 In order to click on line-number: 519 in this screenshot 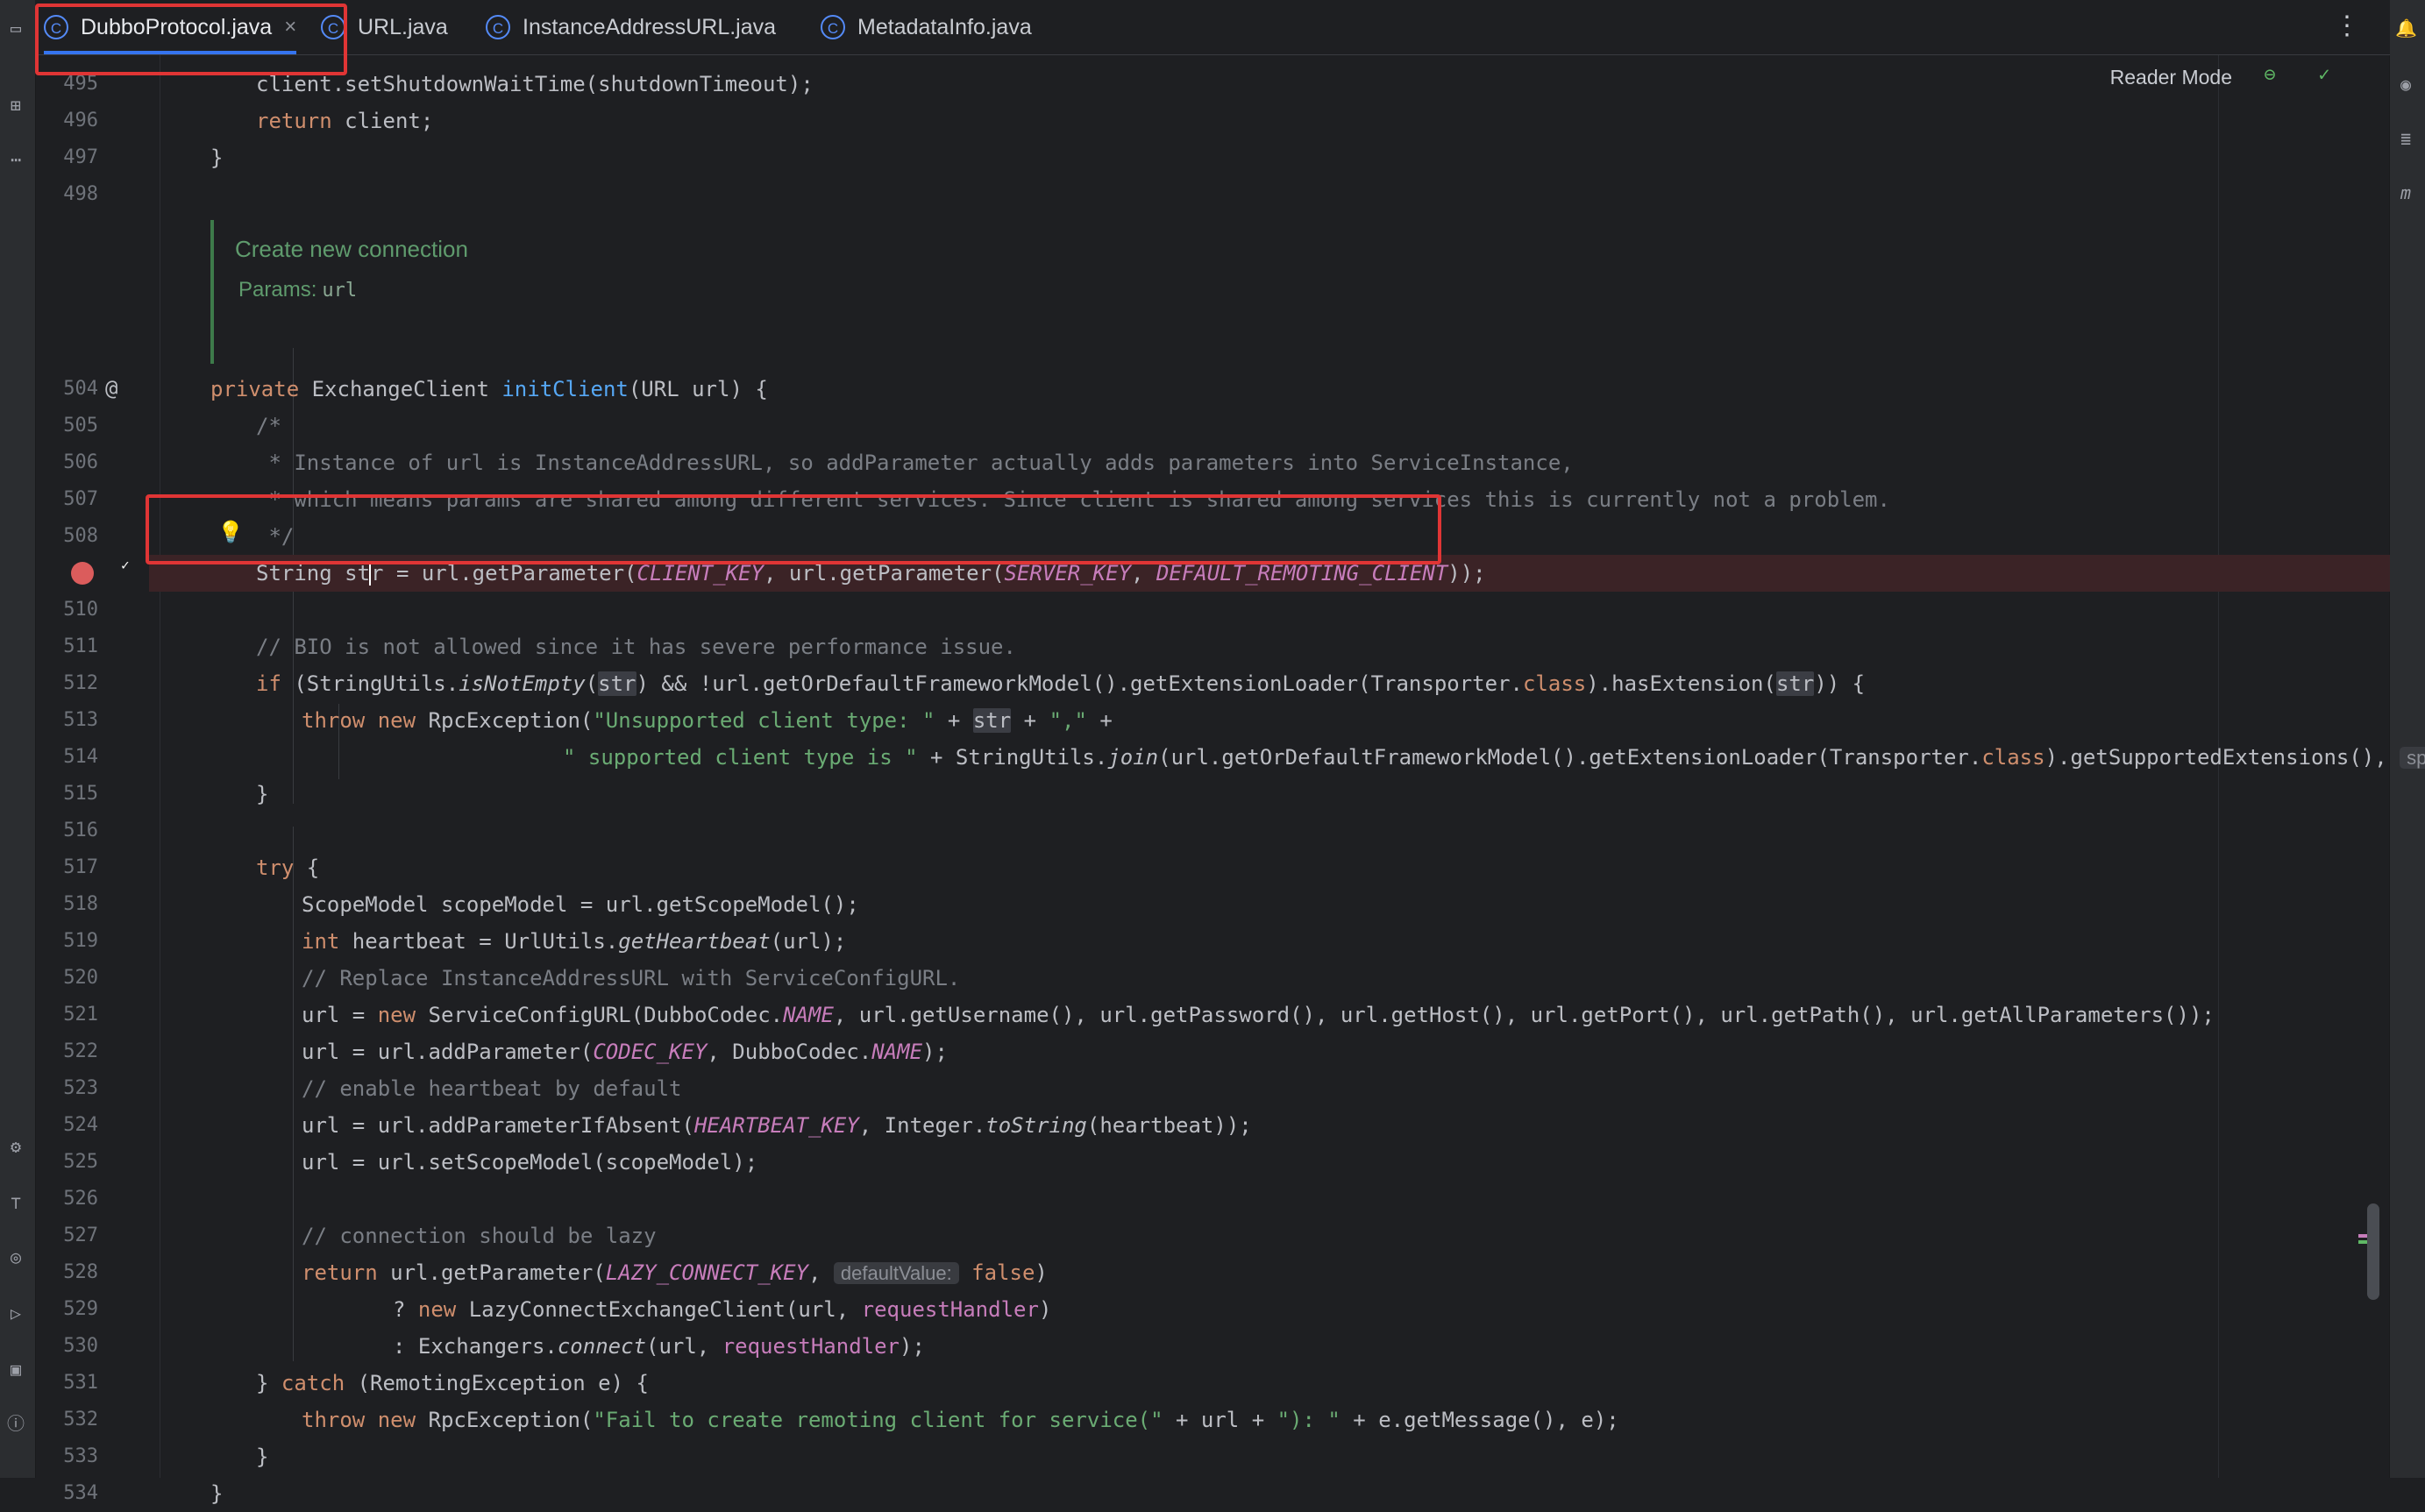, I will do `click(81, 941)`.